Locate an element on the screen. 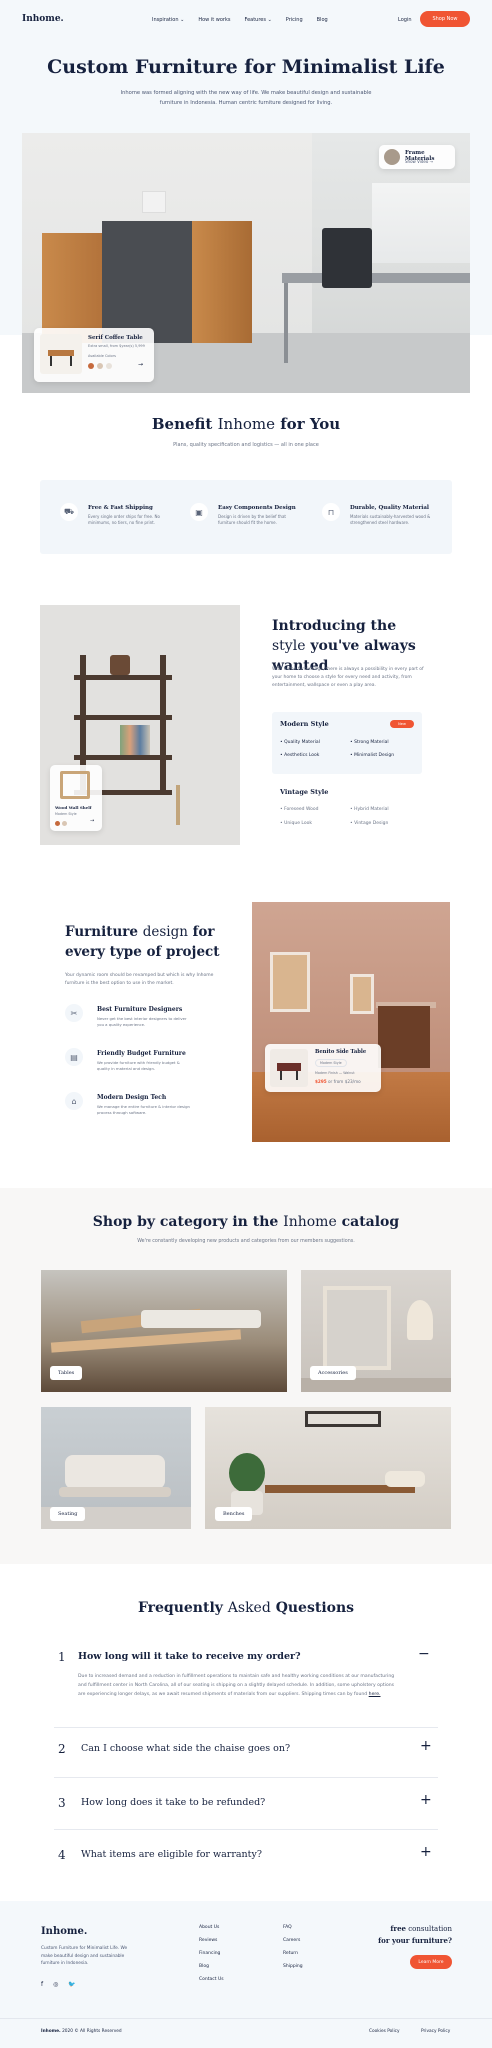 This screenshot has width=492, height=2048. item-label: Strong Material is located at coordinates (371, 742).